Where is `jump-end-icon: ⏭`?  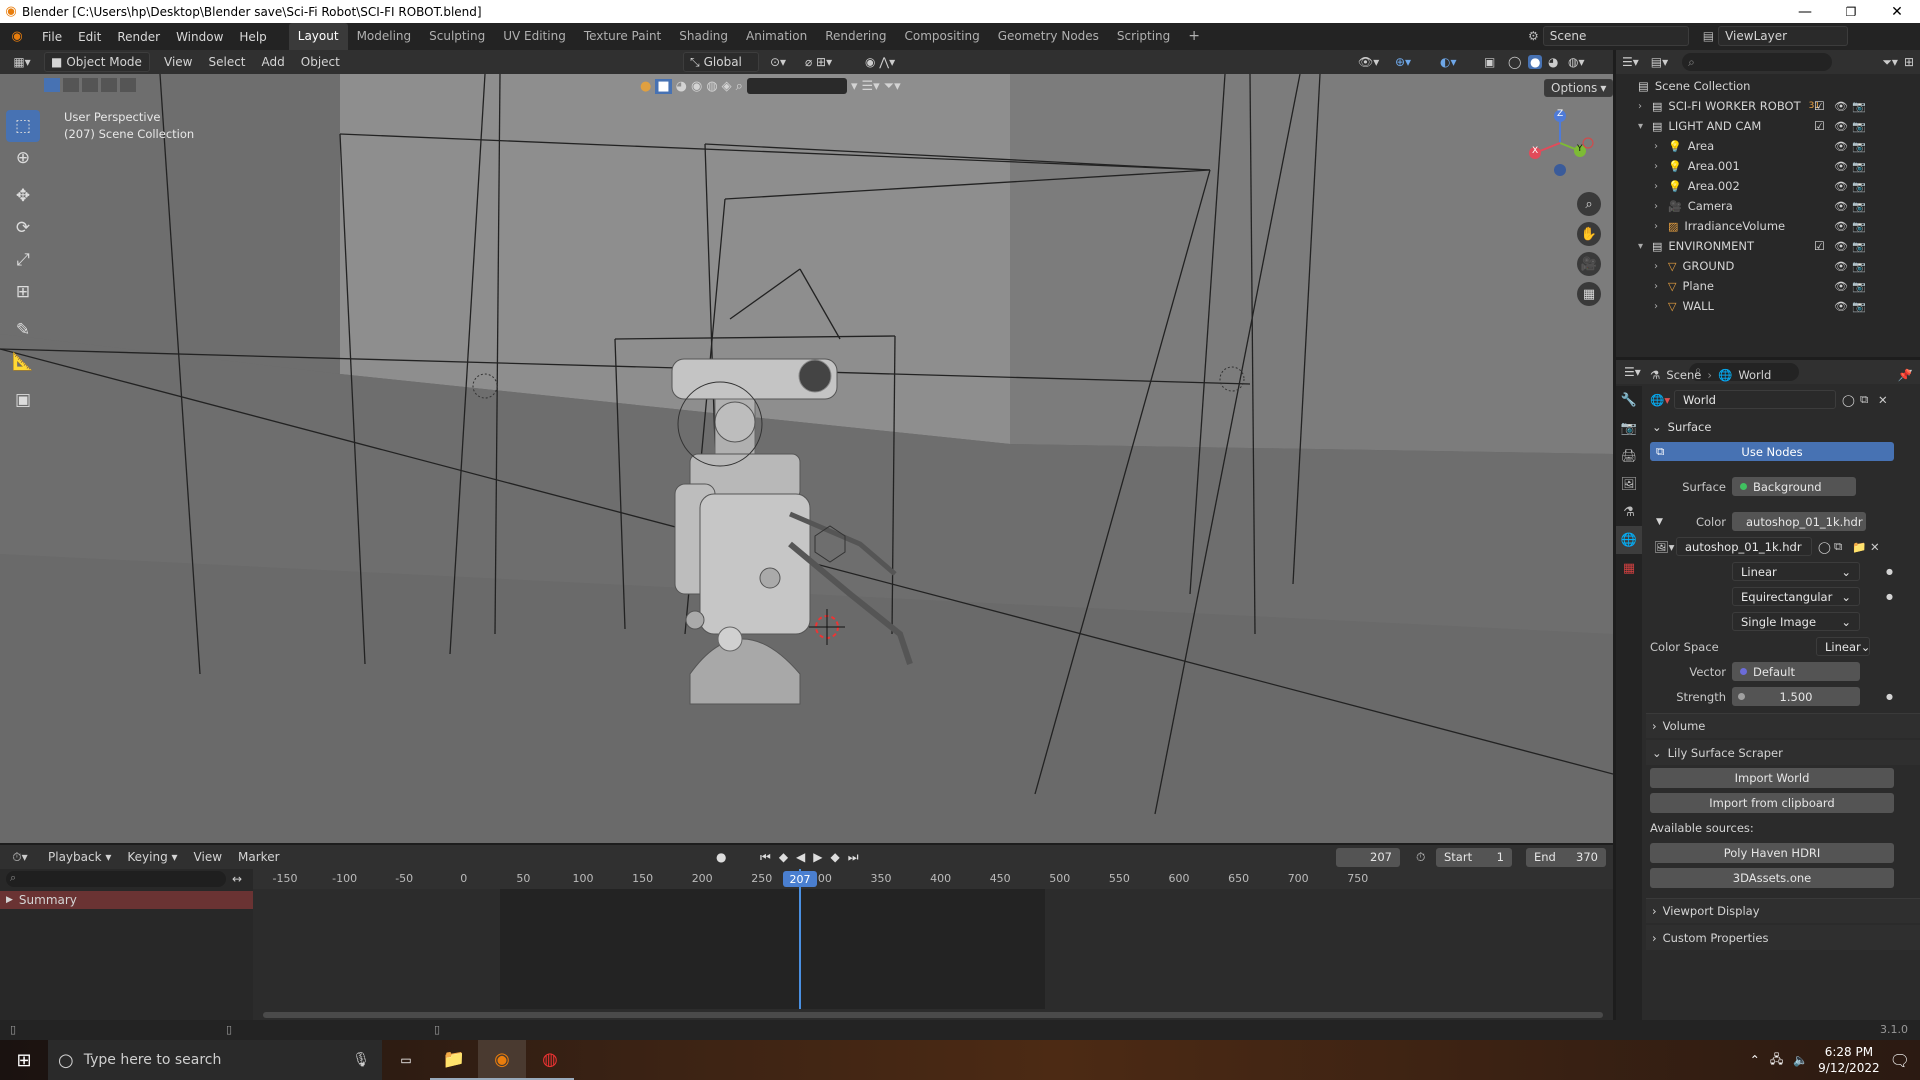
jump-end-icon: ⏭ is located at coordinates (853, 857).